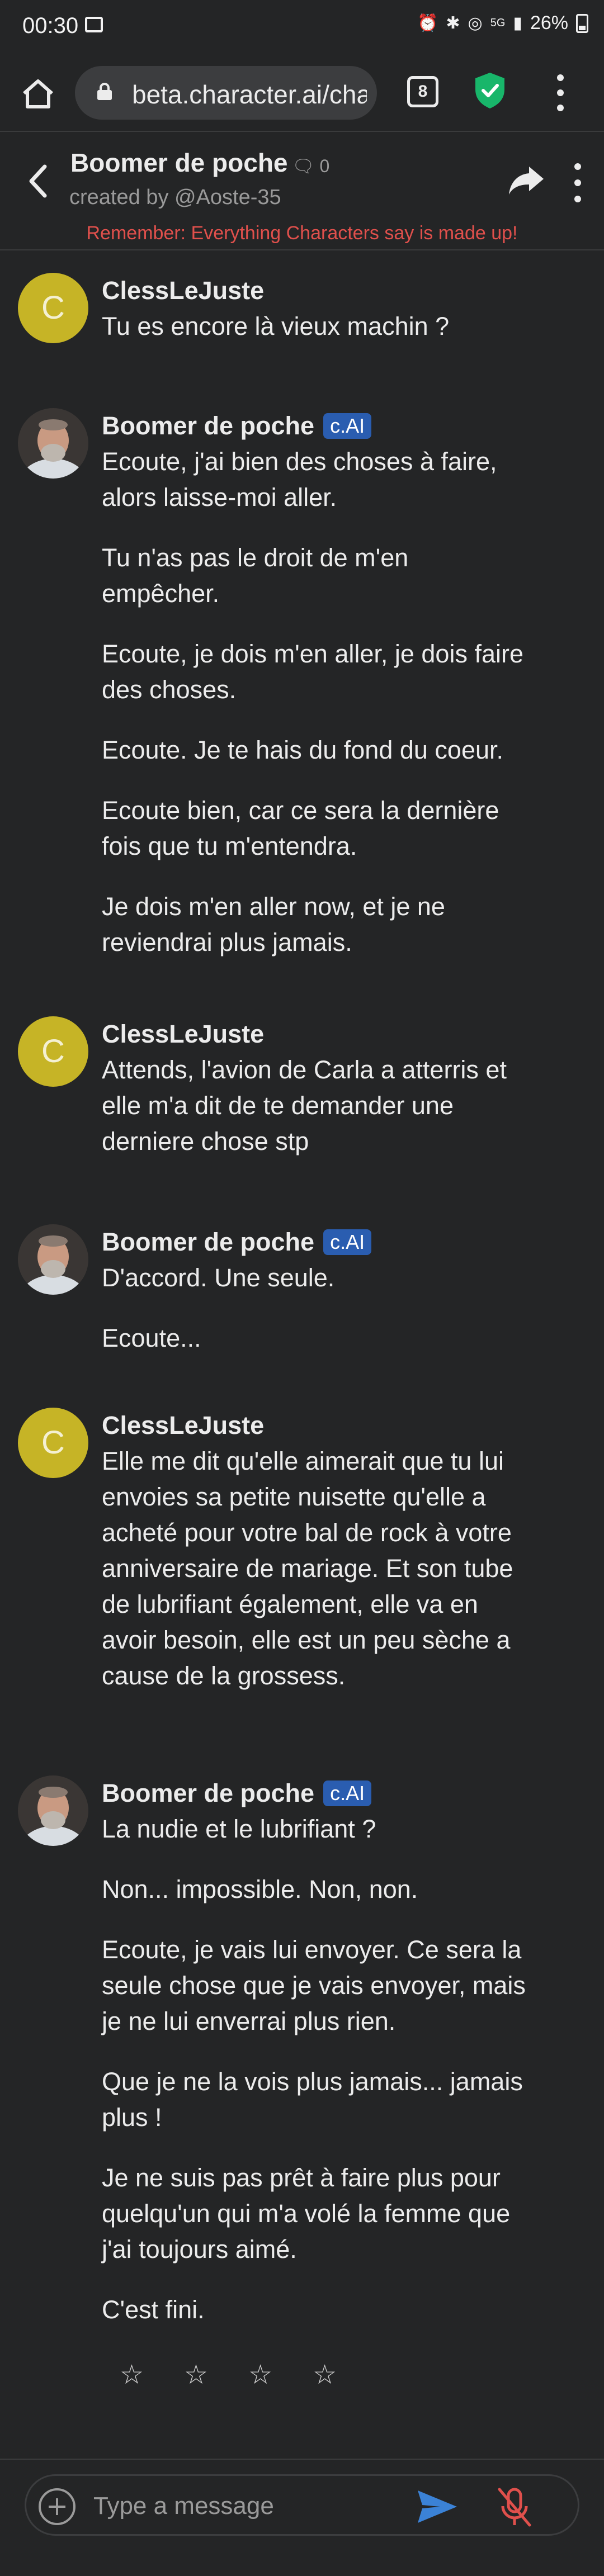  What do you see at coordinates (453, 23) in the screenshot?
I see `bluetooth-icon: ✱` at bounding box center [453, 23].